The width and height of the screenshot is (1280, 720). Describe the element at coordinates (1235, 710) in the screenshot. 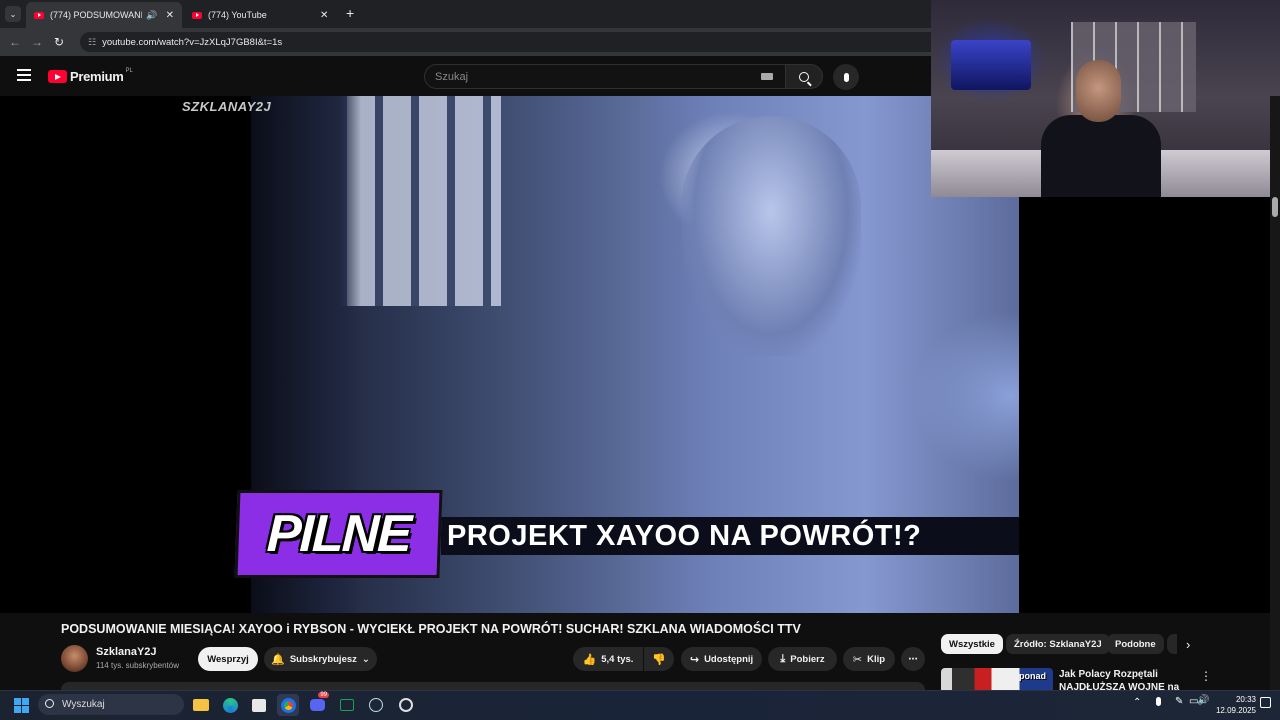

I see `clock-date: 12.09.2025` at that location.